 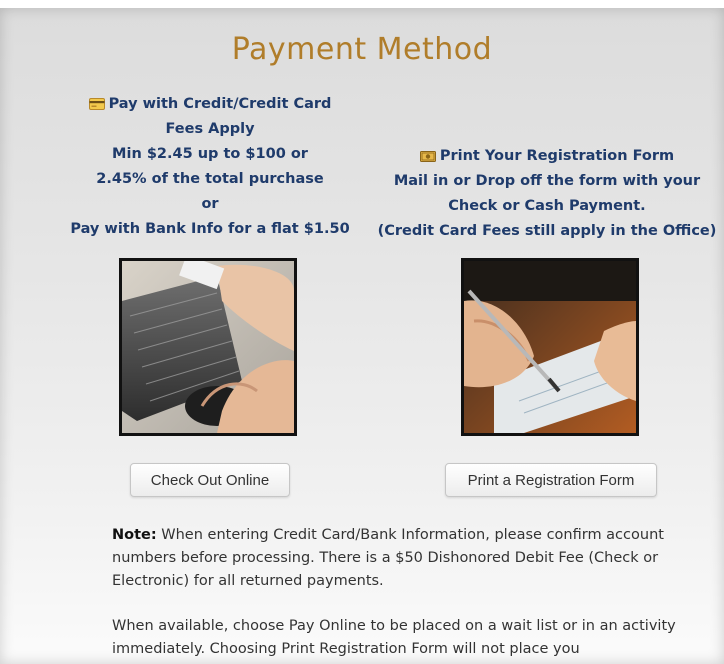 What do you see at coordinates (210, 204) in the screenshot?
I see `or-text: or` at bounding box center [210, 204].